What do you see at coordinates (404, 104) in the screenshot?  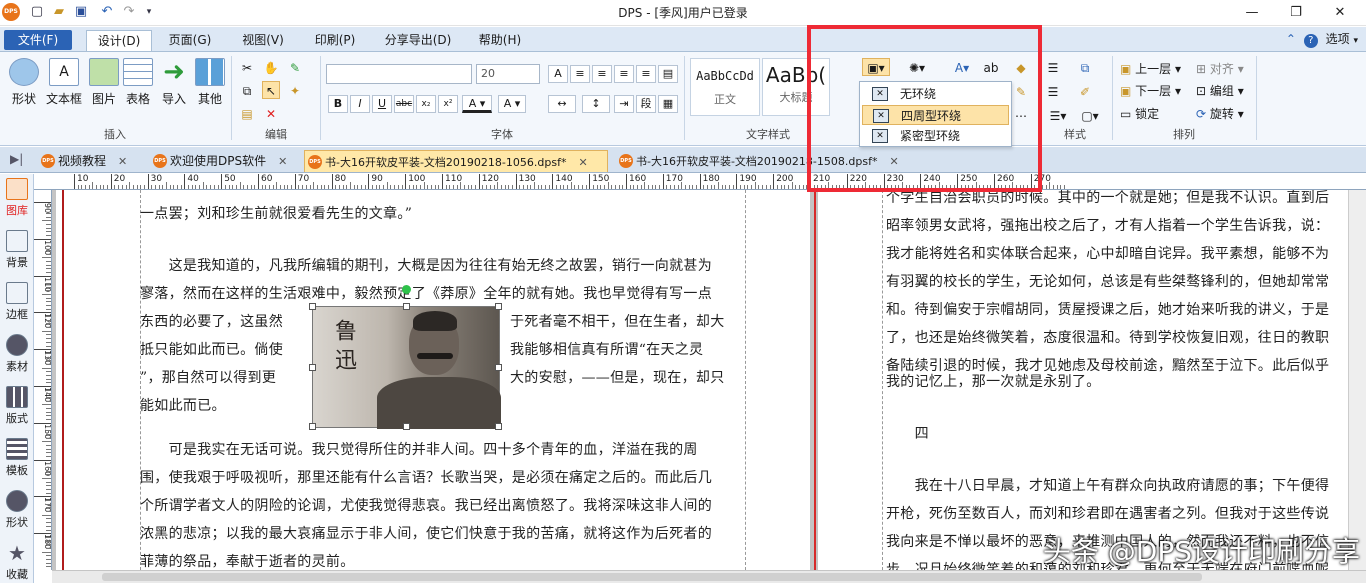 I see `strikethrough-icon: abc` at bounding box center [404, 104].